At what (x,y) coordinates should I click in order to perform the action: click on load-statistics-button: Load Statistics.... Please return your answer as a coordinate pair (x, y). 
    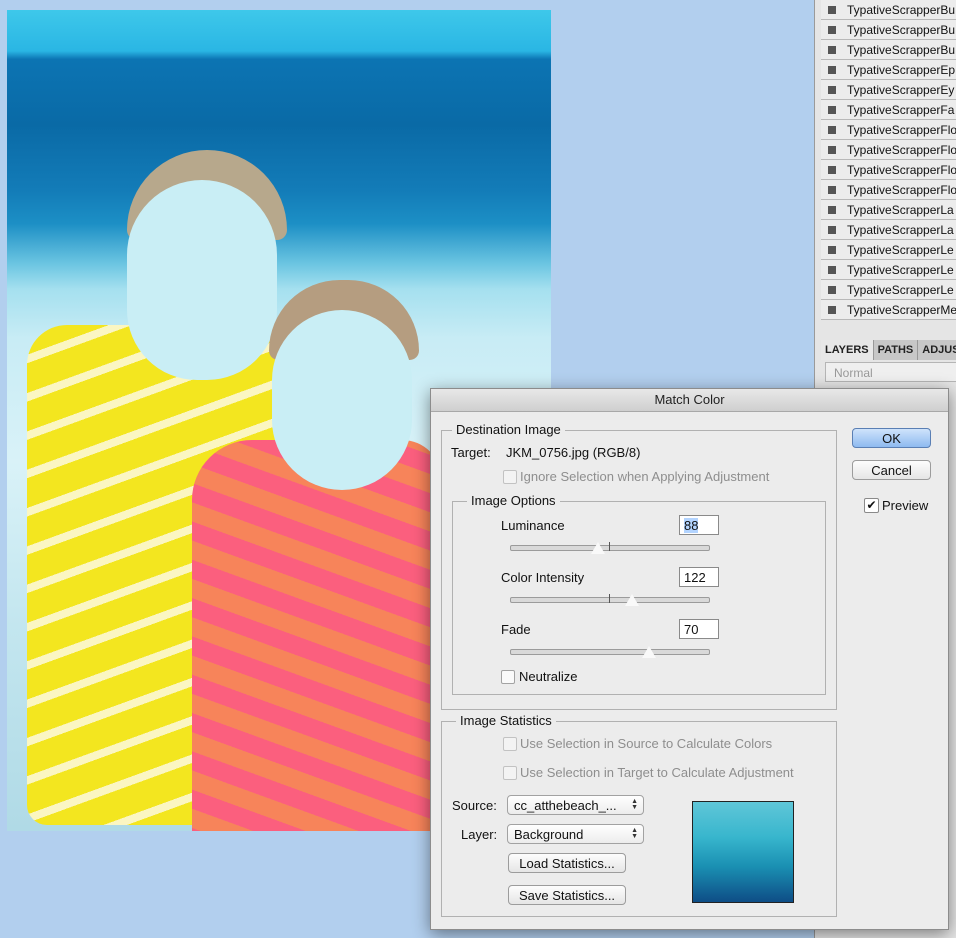
    Looking at the image, I should click on (567, 863).